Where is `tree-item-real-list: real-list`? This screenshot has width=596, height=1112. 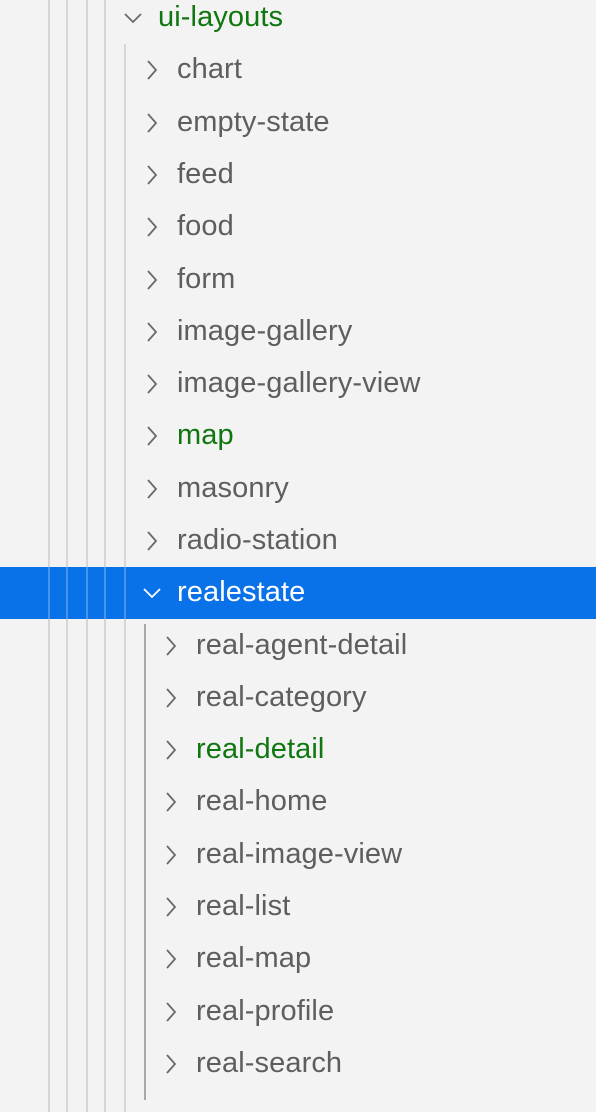
tree-item-real-list: real-list is located at coordinates (298, 907).